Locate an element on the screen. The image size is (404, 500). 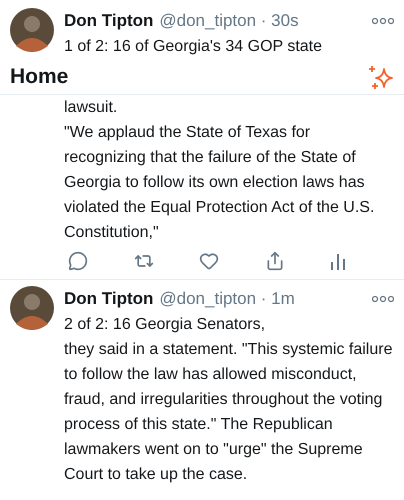
author-handle: @don_tipton · 30s is located at coordinates (229, 21).